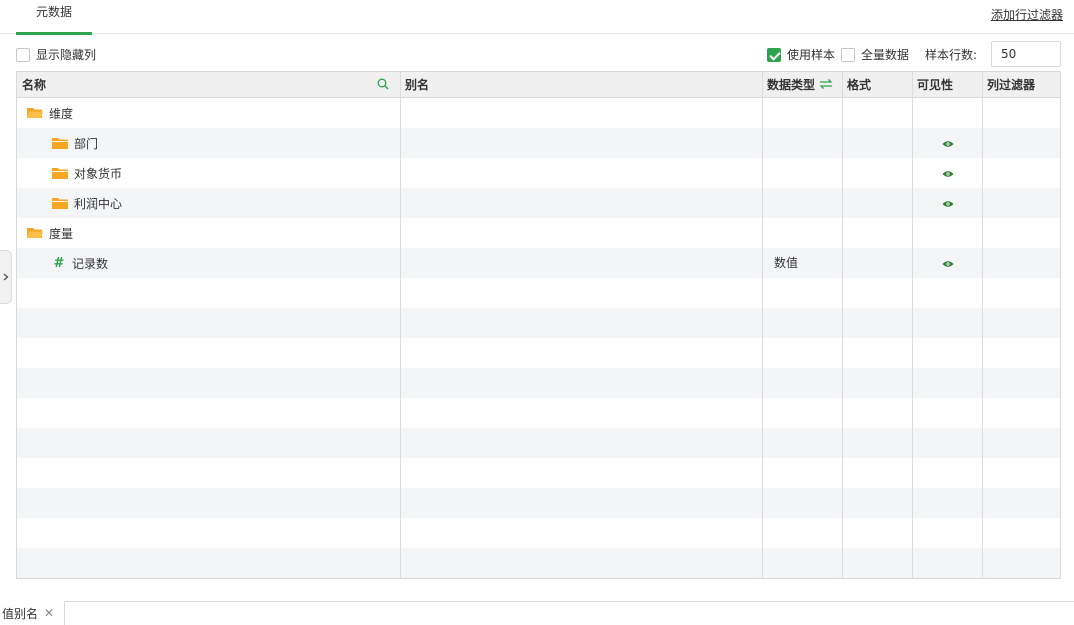 Image resolution: width=1074 pixels, height=625 pixels. I want to click on expand-panel-handle, so click(6, 277).